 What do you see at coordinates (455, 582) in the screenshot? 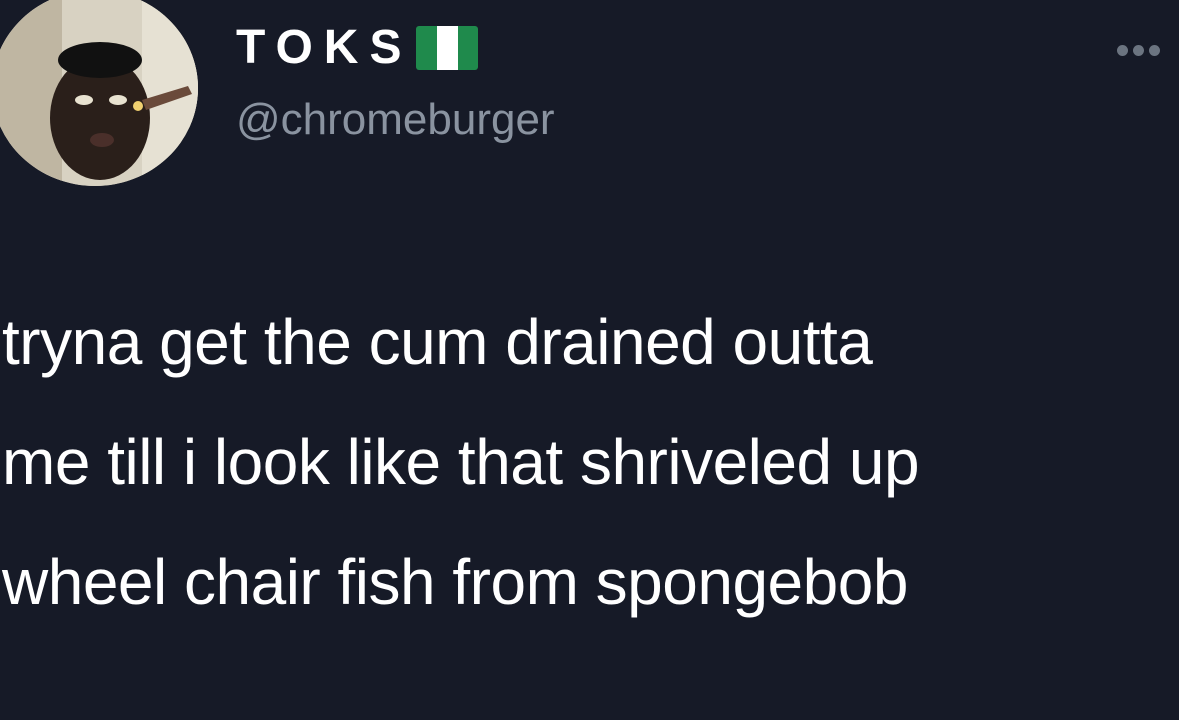
I see `tweet-text-line: wheel chair fish from spongebob` at bounding box center [455, 582].